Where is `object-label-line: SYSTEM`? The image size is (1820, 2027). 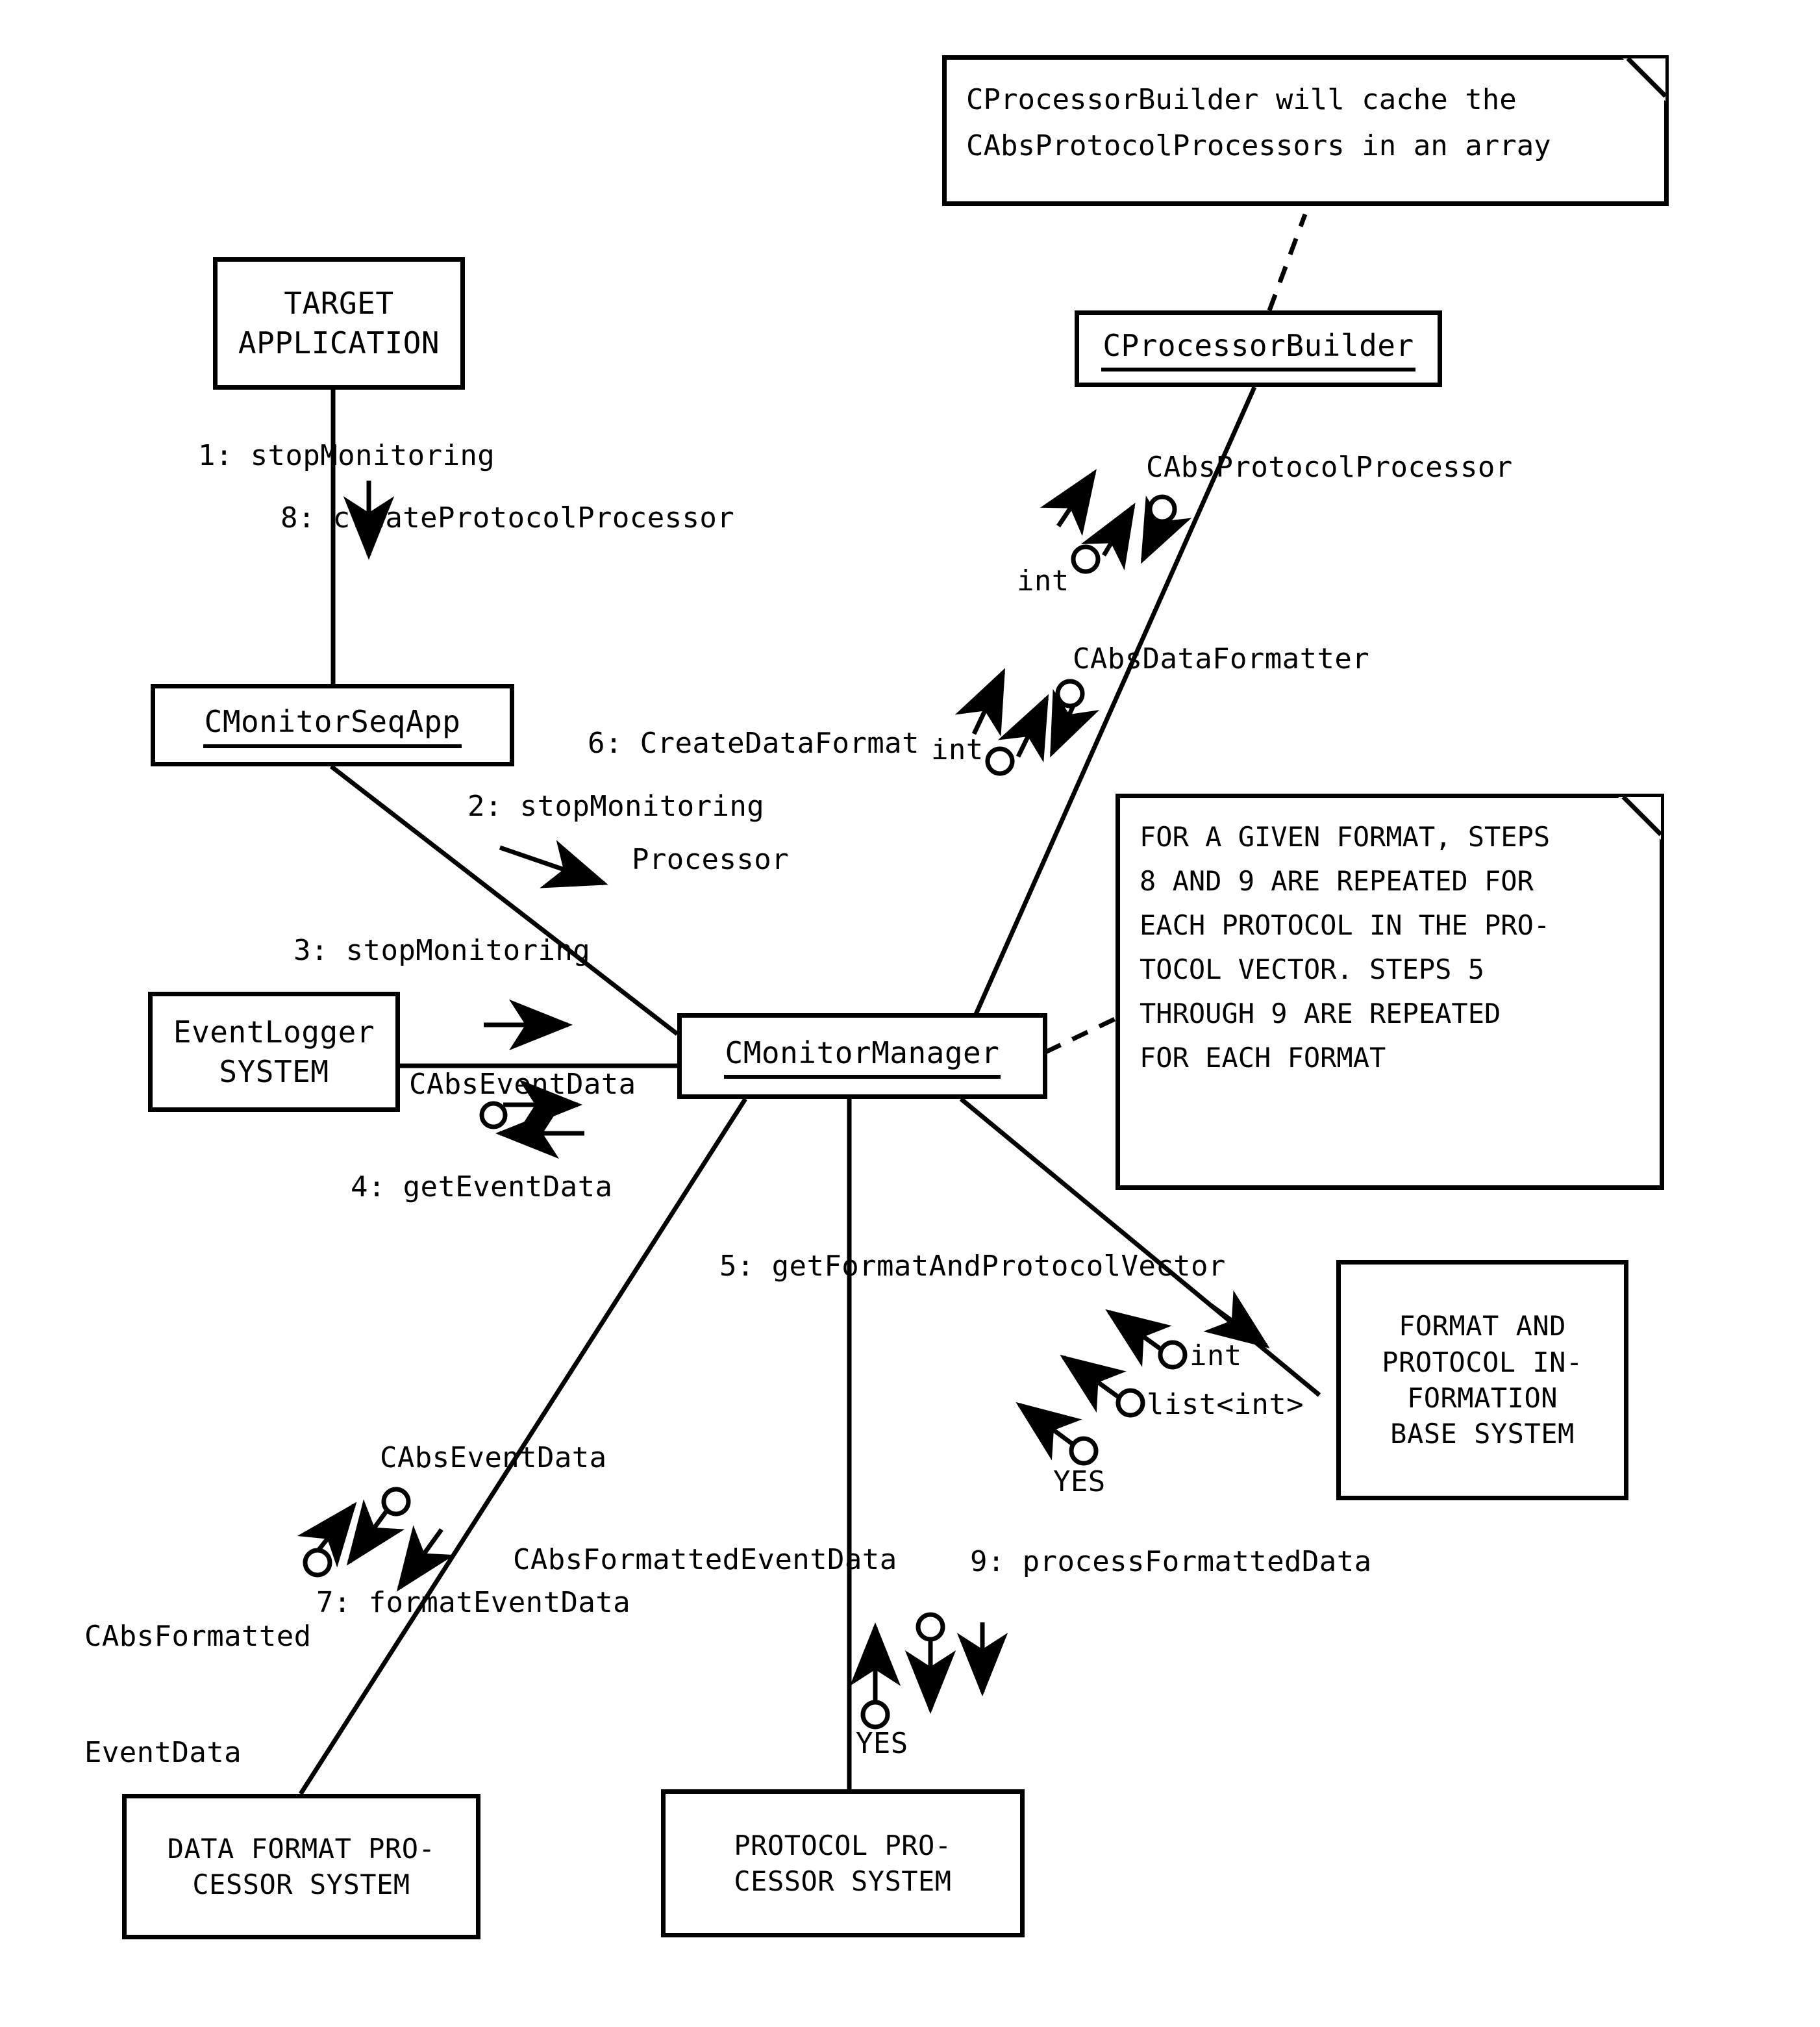
object-label-line: SYSTEM is located at coordinates (274, 1071).